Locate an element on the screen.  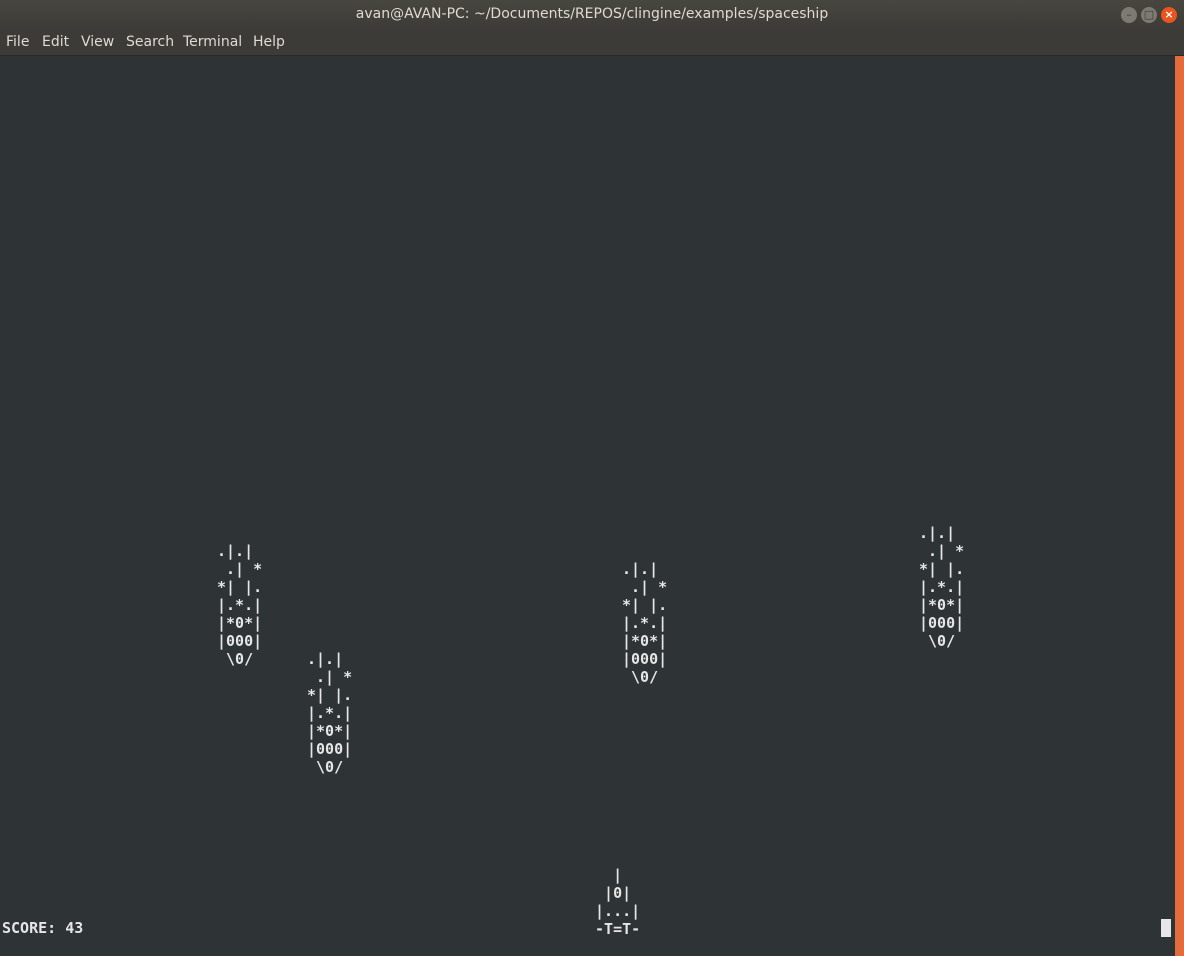
menu-help: Help is located at coordinates (269, 42).